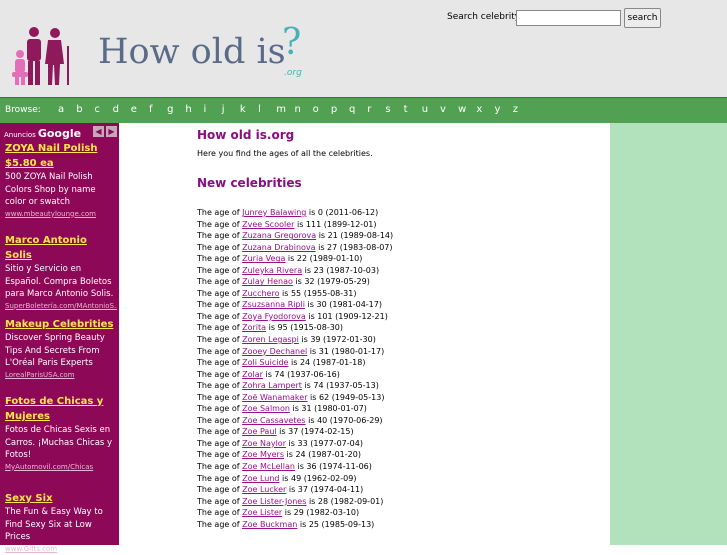 This screenshot has width=727, height=555. I want to click on celebrity-link: Zoe Salmon, so click(266, 408).